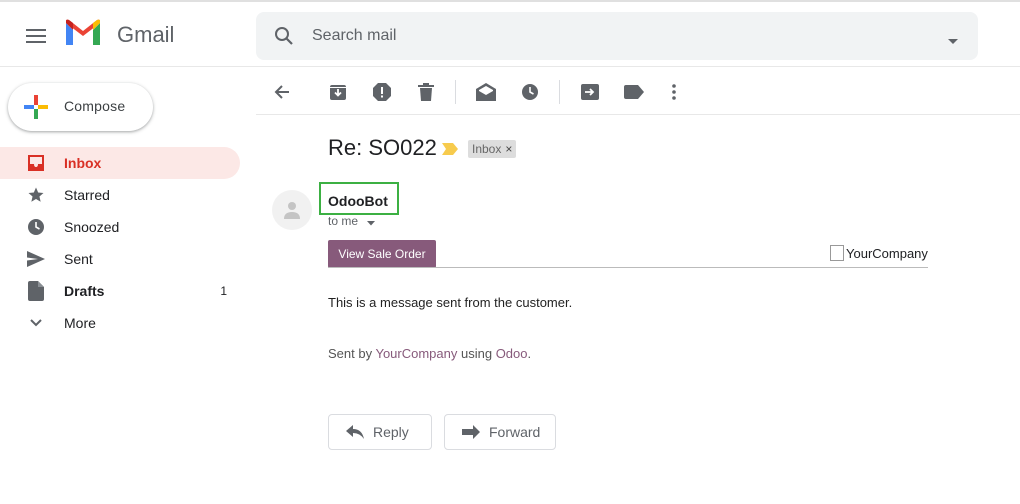 Image resolution: width=1020 pixels, height=504 pixels. I want to click on email-header-divider, so click(628, 267).